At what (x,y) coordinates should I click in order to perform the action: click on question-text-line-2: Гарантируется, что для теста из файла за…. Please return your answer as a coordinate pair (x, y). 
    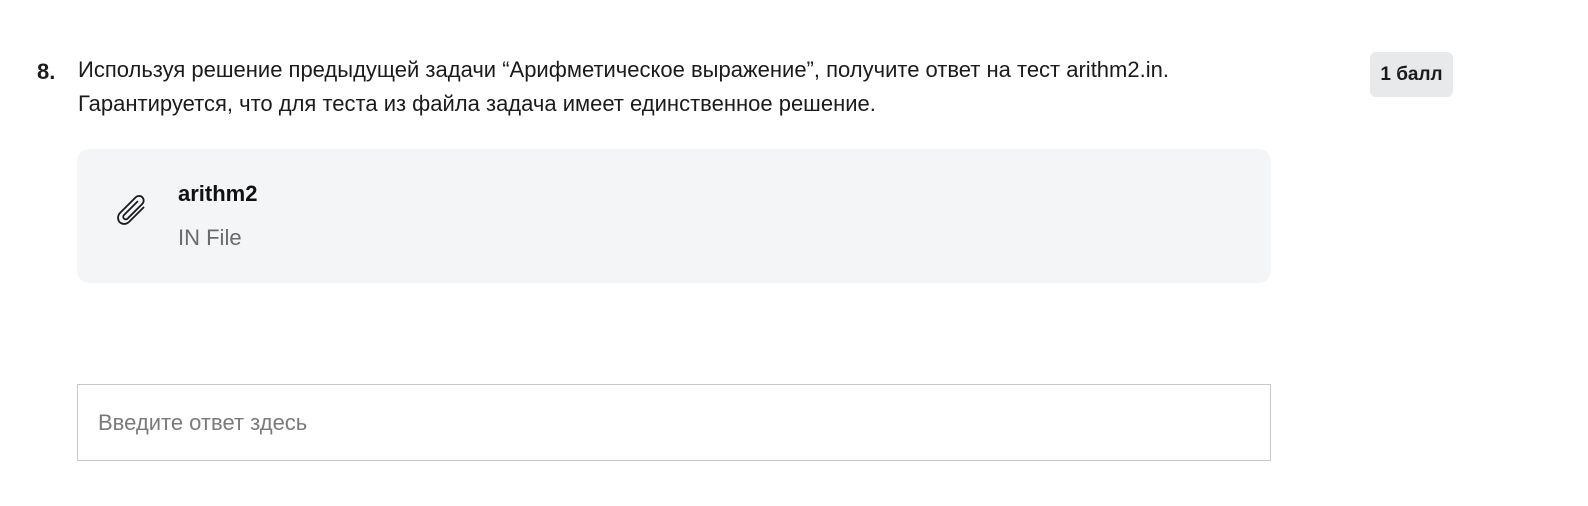
    Looking at the image, I should click on (477, 103).